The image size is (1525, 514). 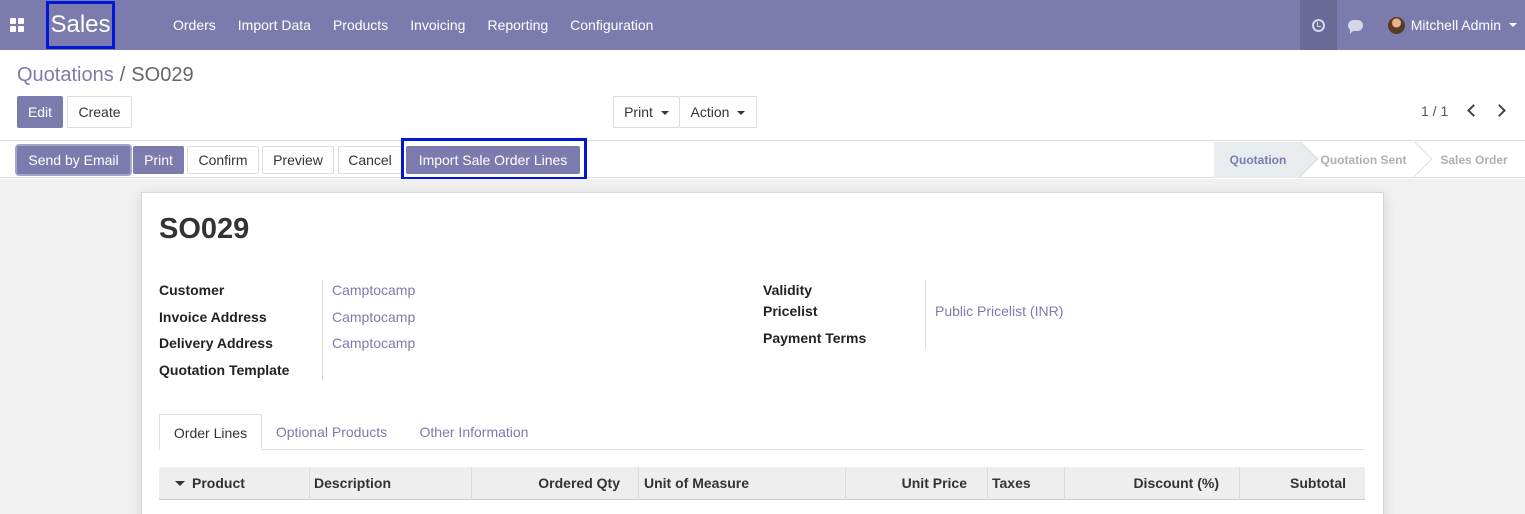 I want to click on menu-item-orders: Orders, so click(x=194, y=25).